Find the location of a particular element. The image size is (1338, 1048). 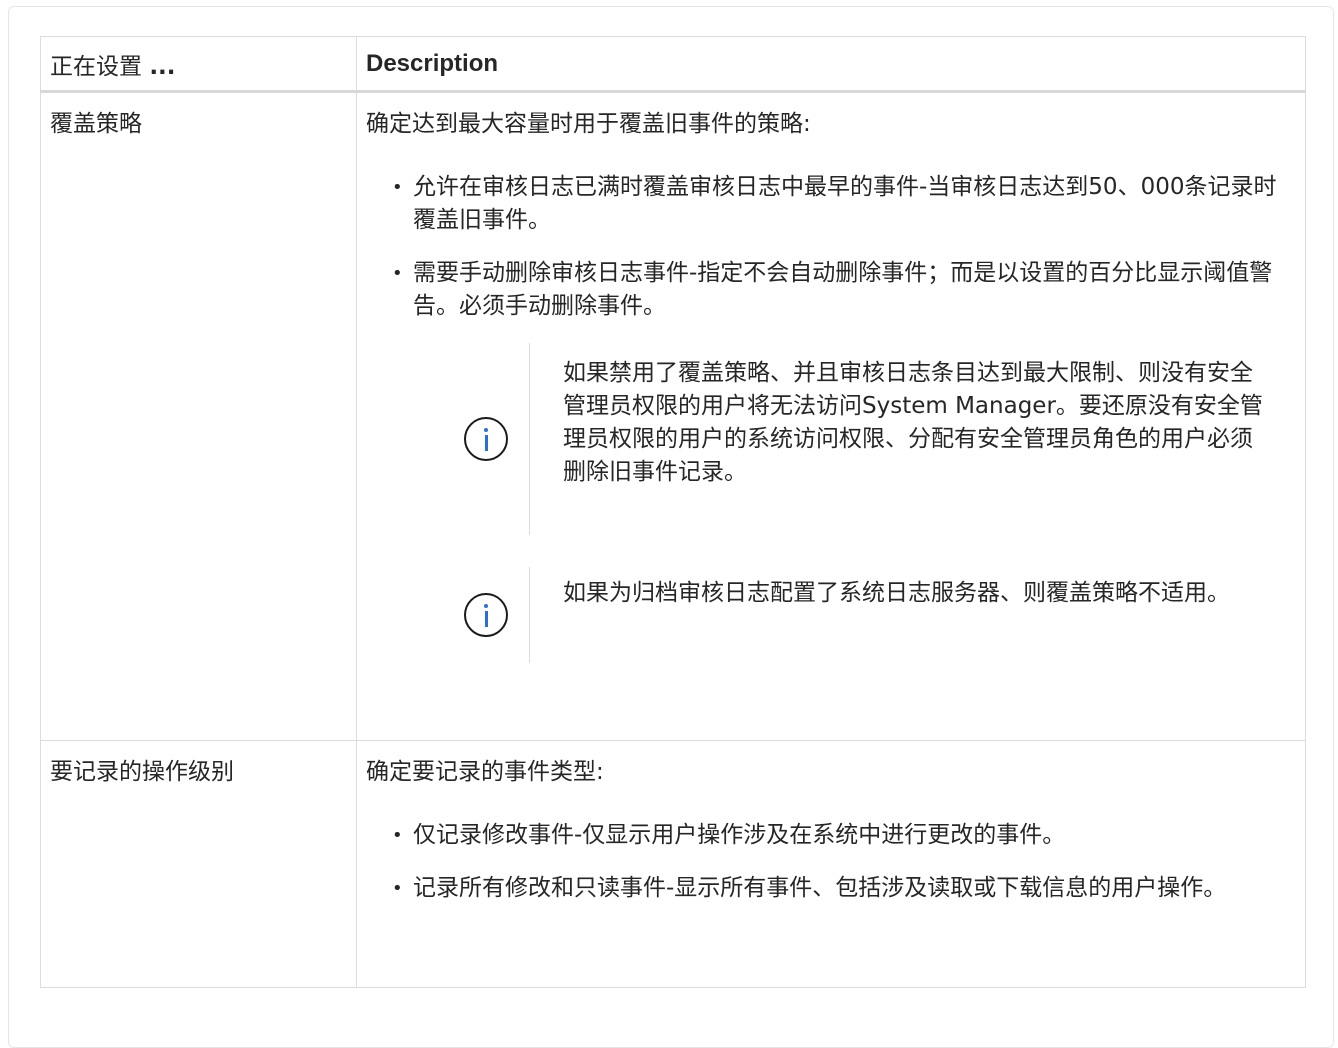

description-lead: 确定达到最大容量时用于覆盖旧事件的策略: is located at coordinates (588, 124).